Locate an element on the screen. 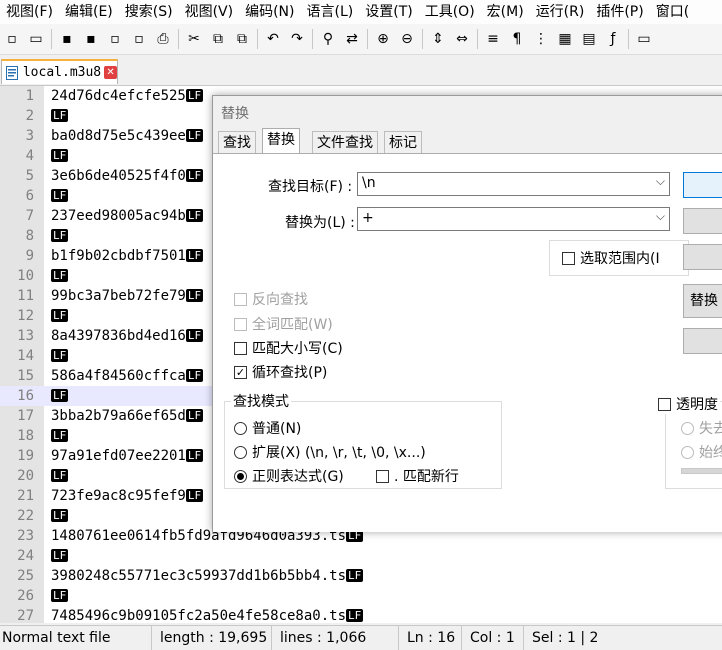 This screenshot has height=650, width=722. function-list-icon: ▤ is located at coordinates (589, 39).